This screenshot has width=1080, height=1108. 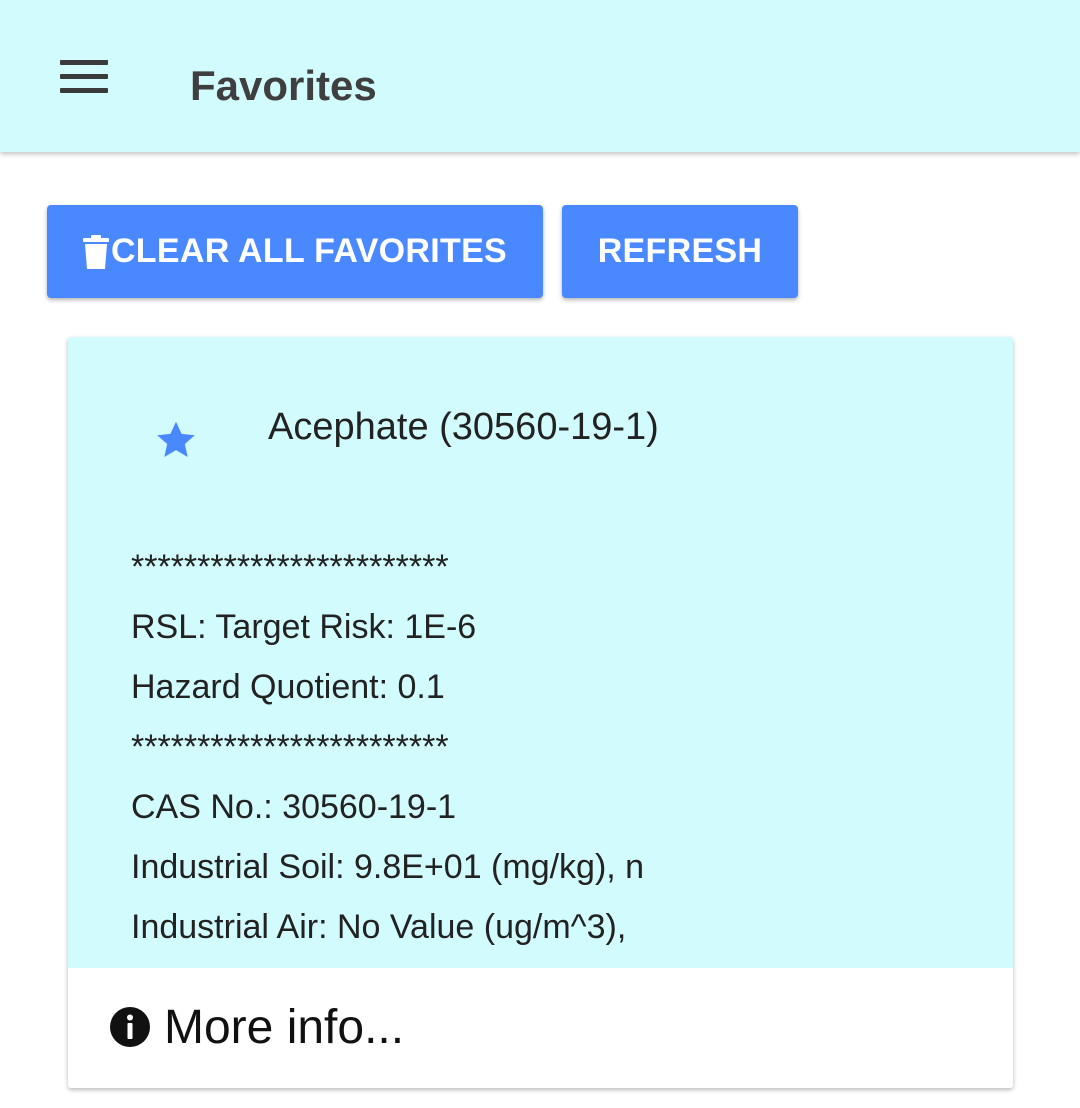 I want to click on page-title: Favorites, so click(x=283, y=85).